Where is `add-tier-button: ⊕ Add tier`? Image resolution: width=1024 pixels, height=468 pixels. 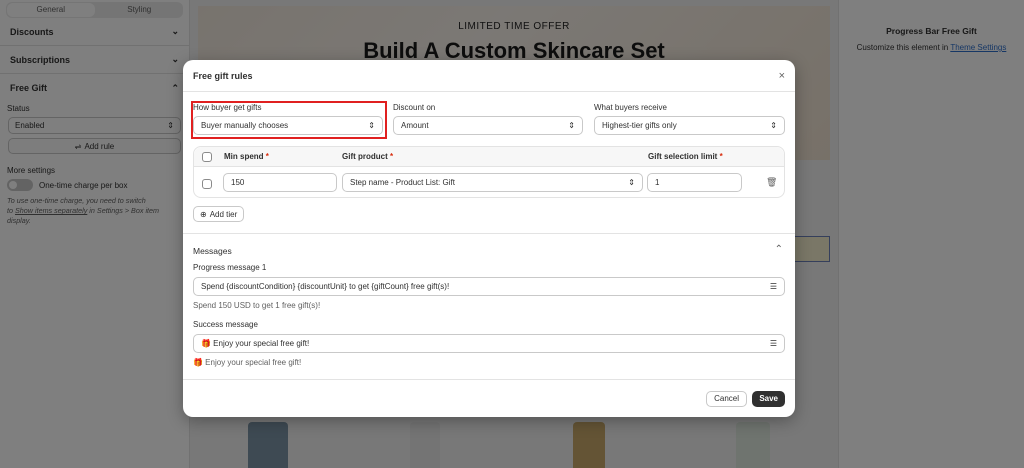 add-tier-button: ⊕ Add tier is located at coordinates (219, 214).